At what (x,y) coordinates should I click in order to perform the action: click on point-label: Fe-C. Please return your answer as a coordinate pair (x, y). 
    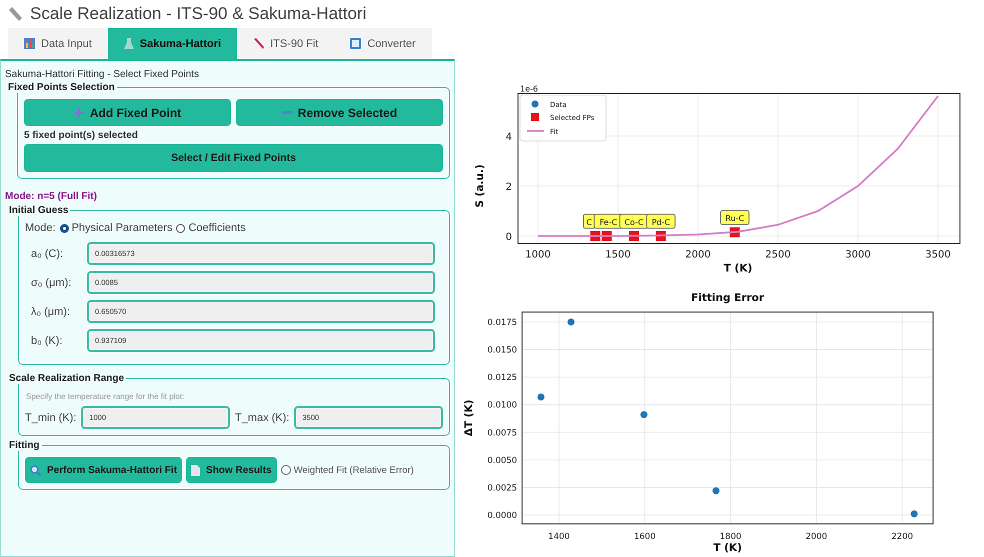
    Looking at the image, I should click on (608, 221).